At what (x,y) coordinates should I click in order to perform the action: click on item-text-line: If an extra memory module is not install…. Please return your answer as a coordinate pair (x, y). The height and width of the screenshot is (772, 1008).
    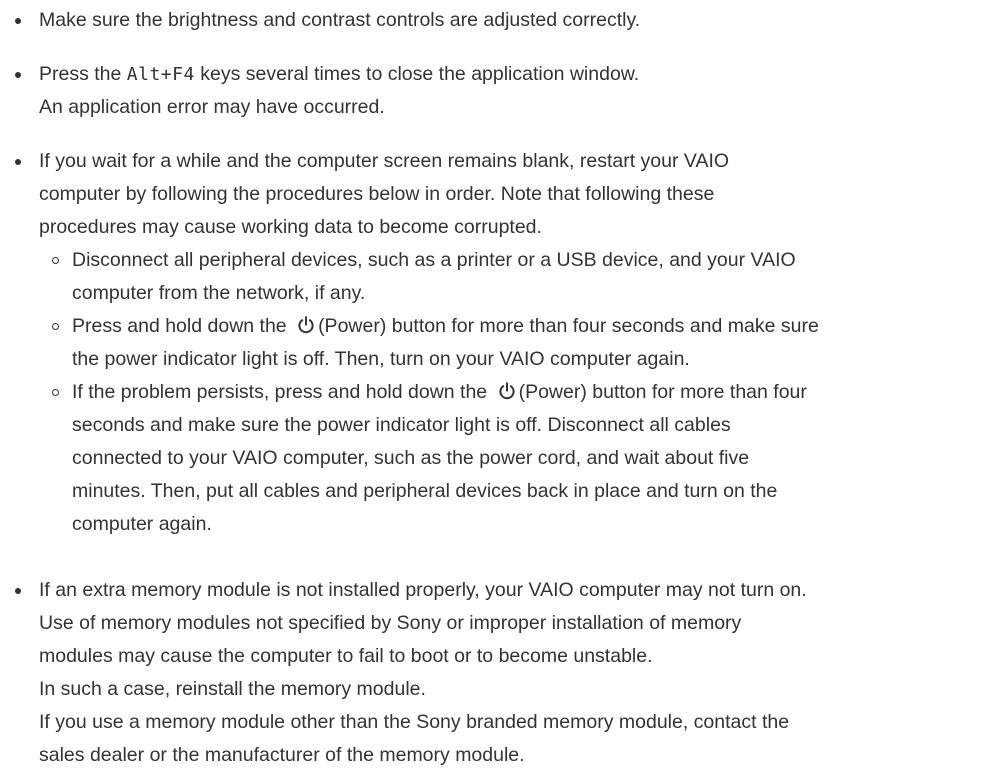
    Looking at the image, I should click on (423, 590).